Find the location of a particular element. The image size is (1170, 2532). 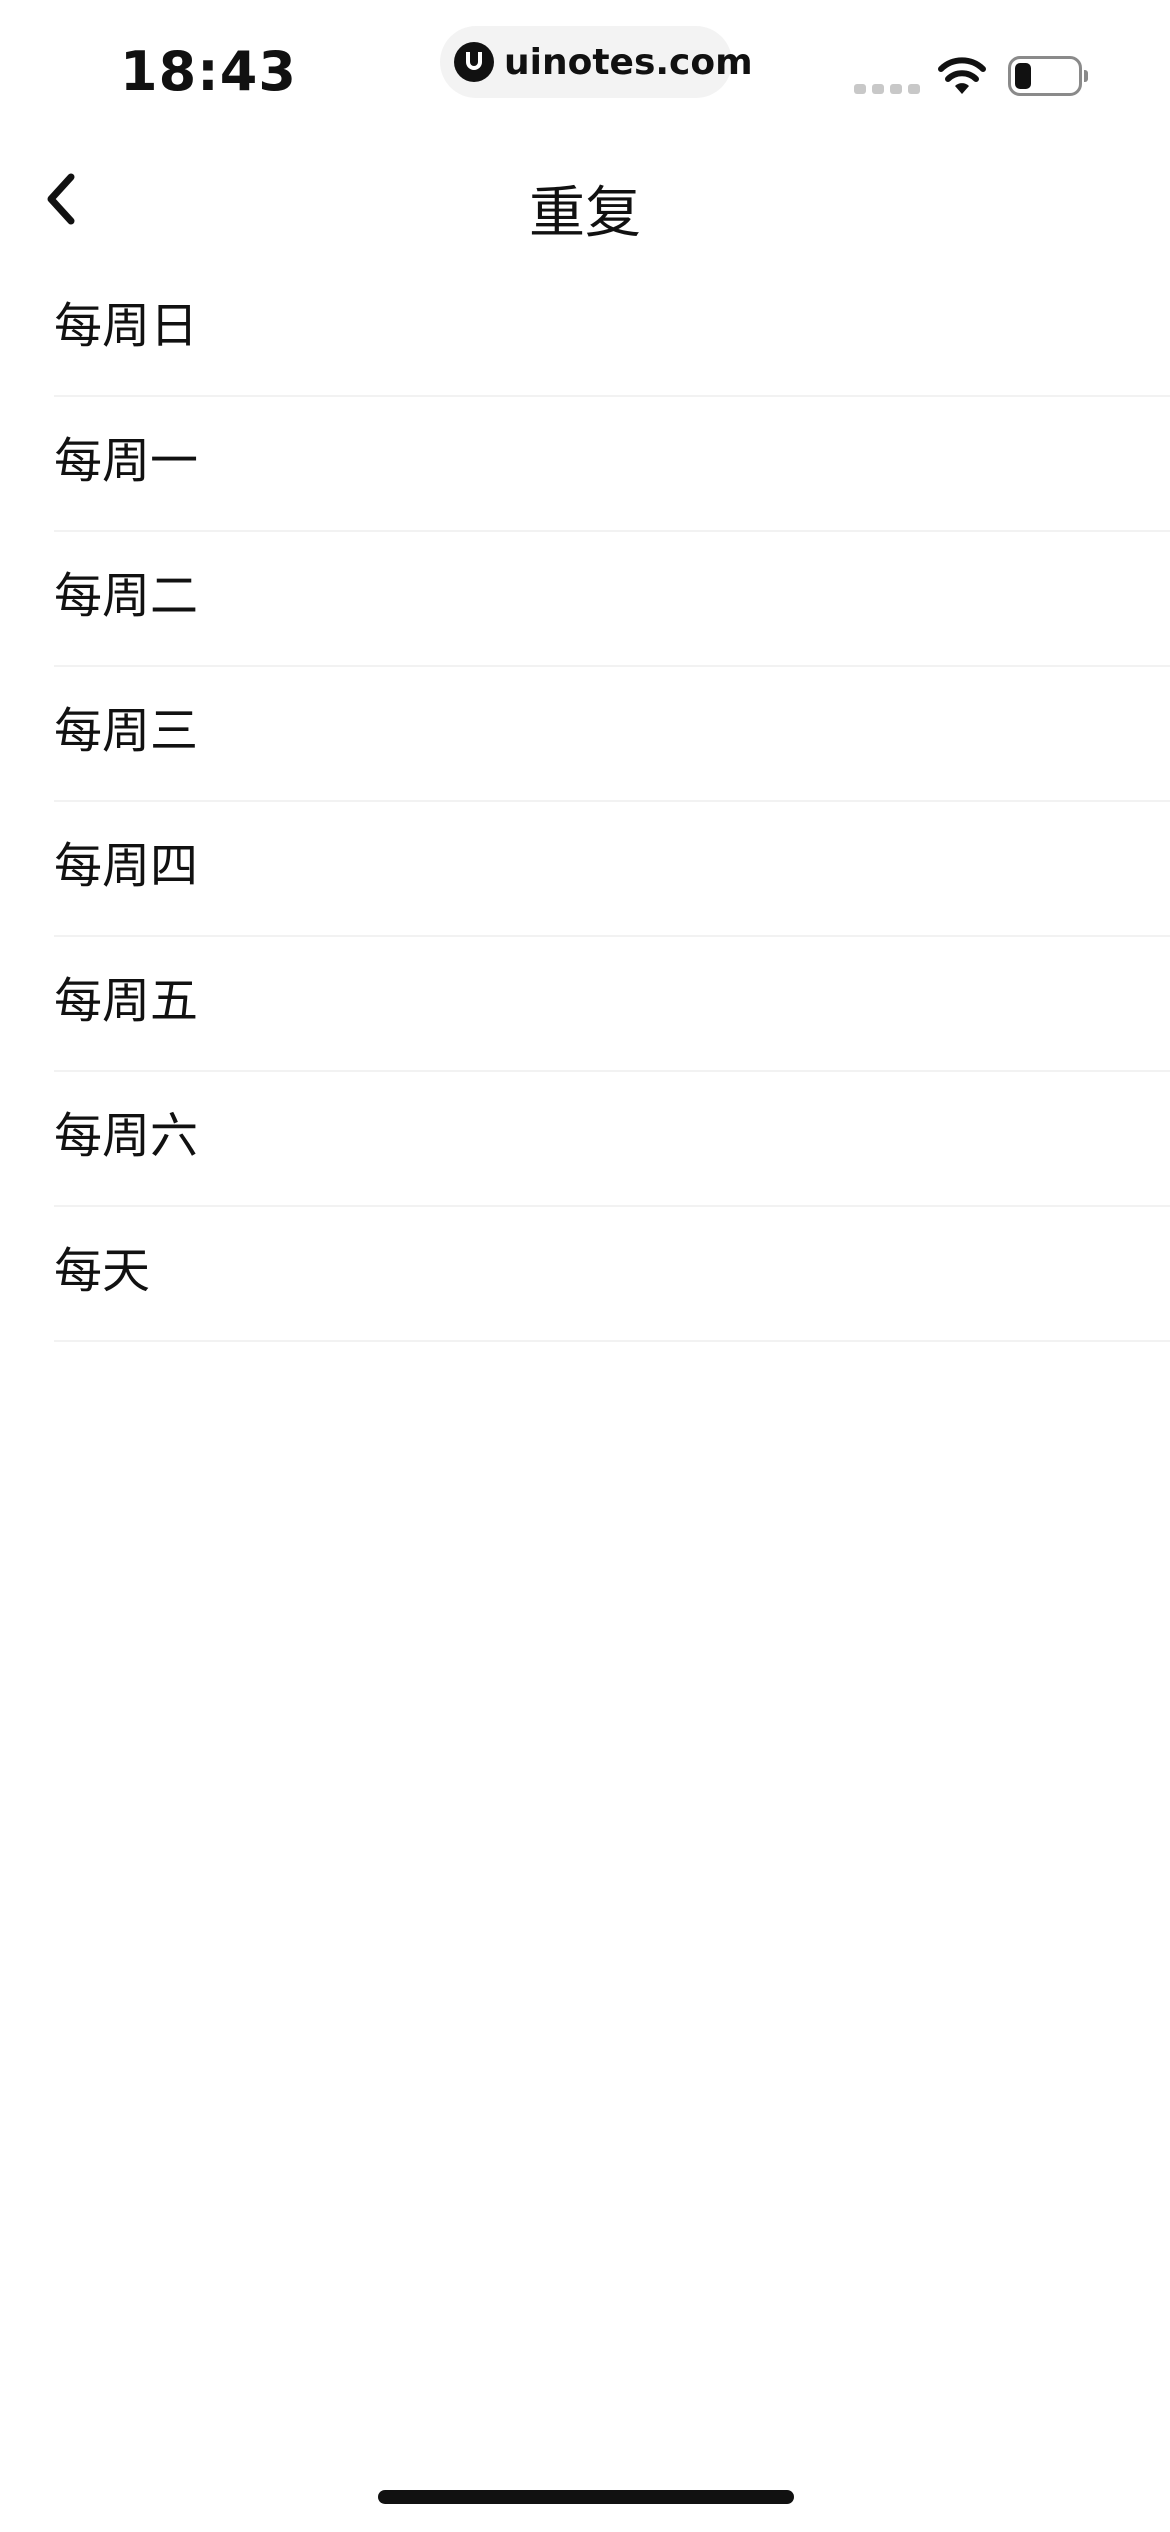

uinotes-logo-icon is located at coordinates (474, 62).